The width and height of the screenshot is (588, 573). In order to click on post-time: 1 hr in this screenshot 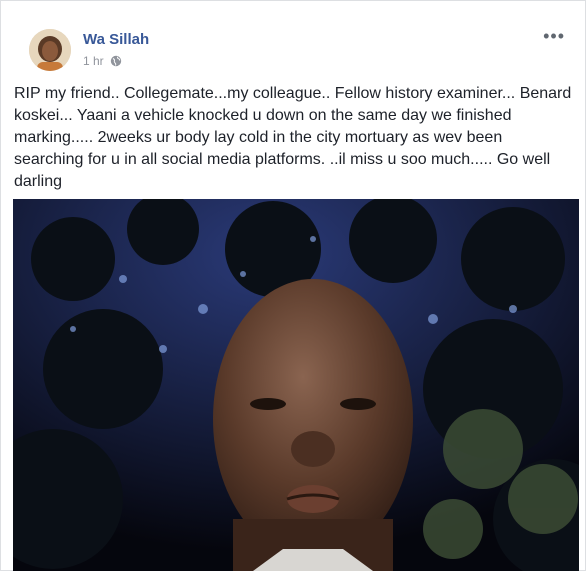, I will do `click(93, 61)`.